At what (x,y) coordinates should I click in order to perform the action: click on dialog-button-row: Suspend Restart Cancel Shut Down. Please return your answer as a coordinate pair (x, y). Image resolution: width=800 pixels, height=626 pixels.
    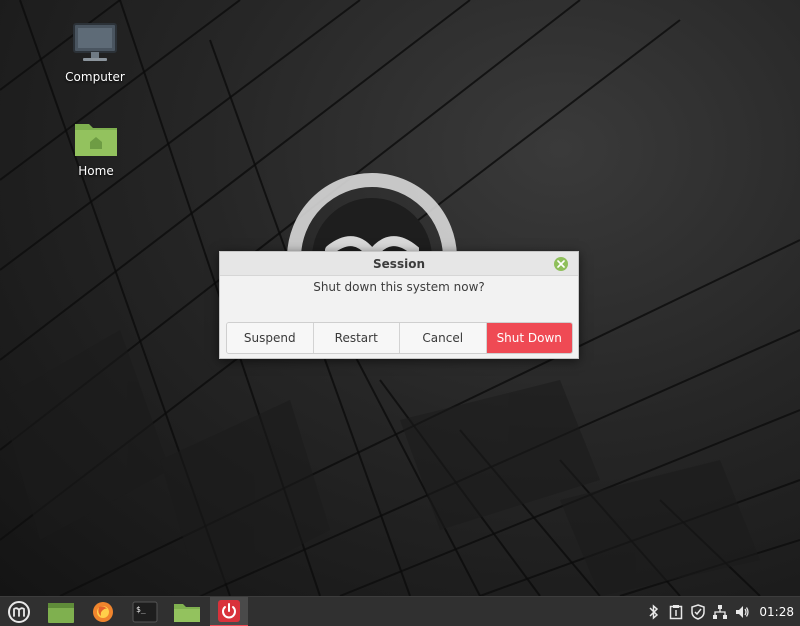
    Looking at the image, I should click on (399, 338).